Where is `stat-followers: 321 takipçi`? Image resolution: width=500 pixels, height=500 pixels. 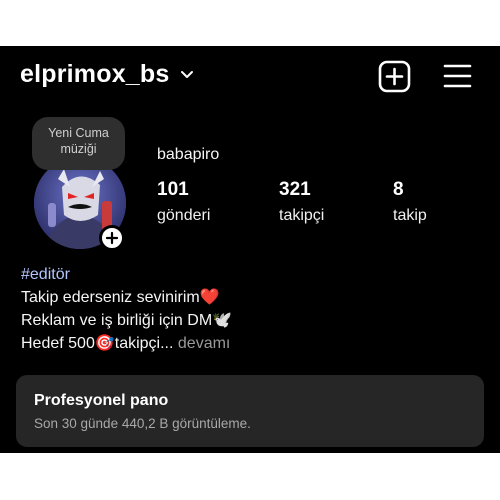
stat-followers: 321 takipçi is located at coordinates (301, 202).